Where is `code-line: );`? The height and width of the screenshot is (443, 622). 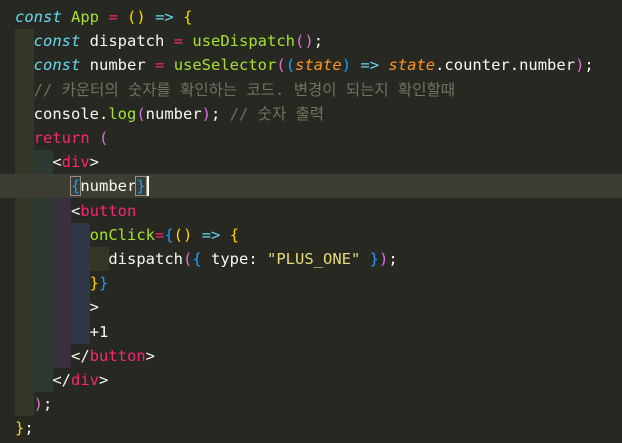 code-line: ); is located at coordinates (311, 404).